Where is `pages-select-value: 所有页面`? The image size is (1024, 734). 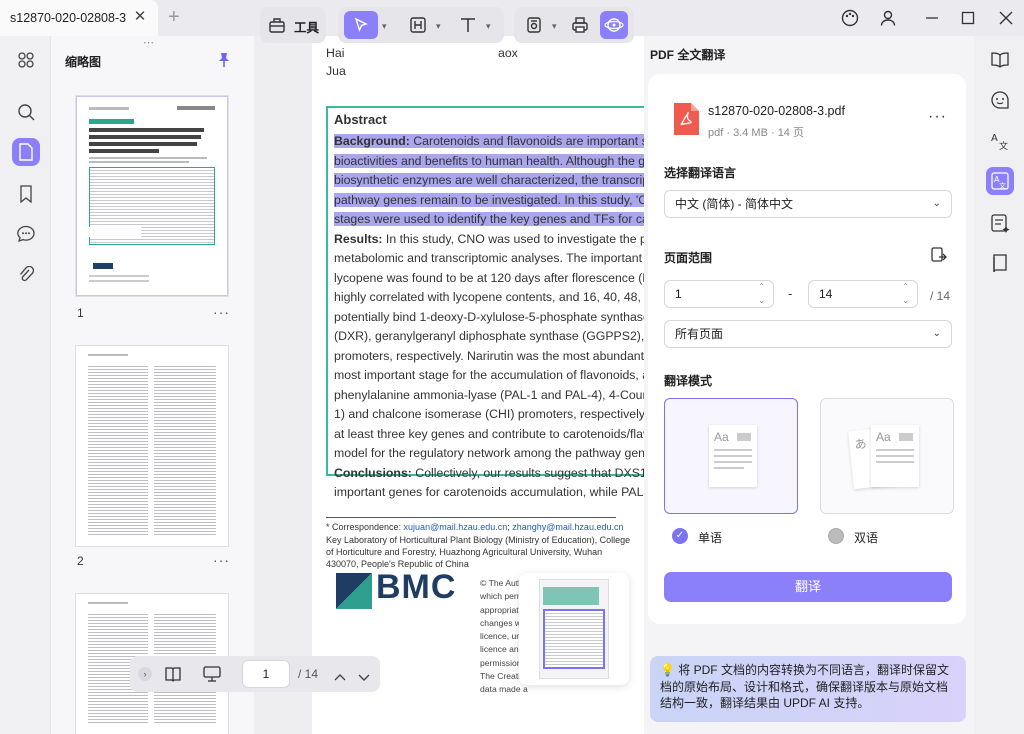 pages-select-value: 所有页面 is located at coordinates (699, 334).